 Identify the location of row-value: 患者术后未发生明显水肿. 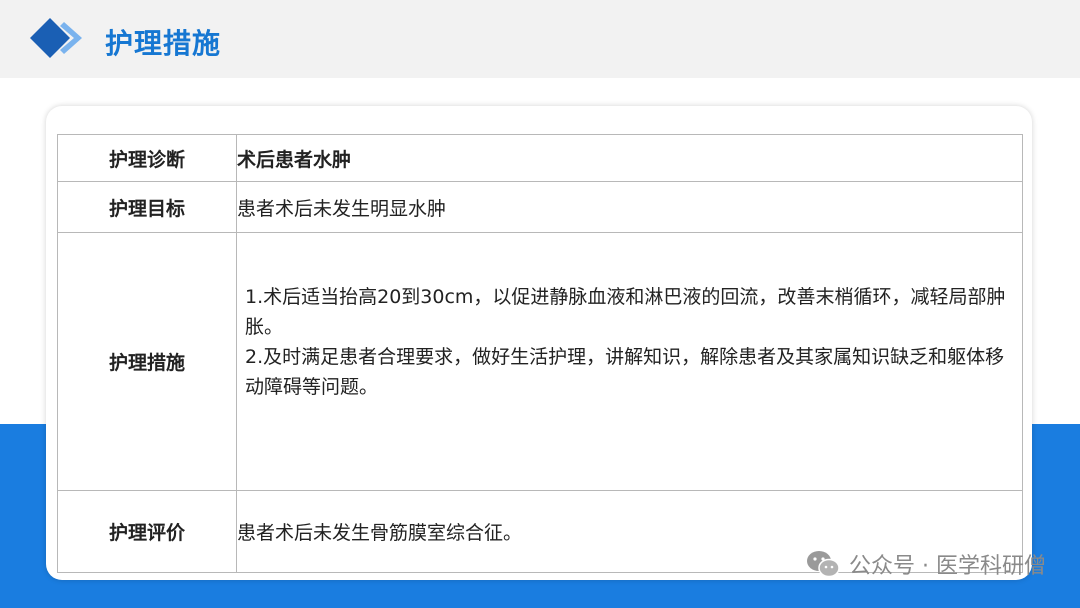
(629, 207).